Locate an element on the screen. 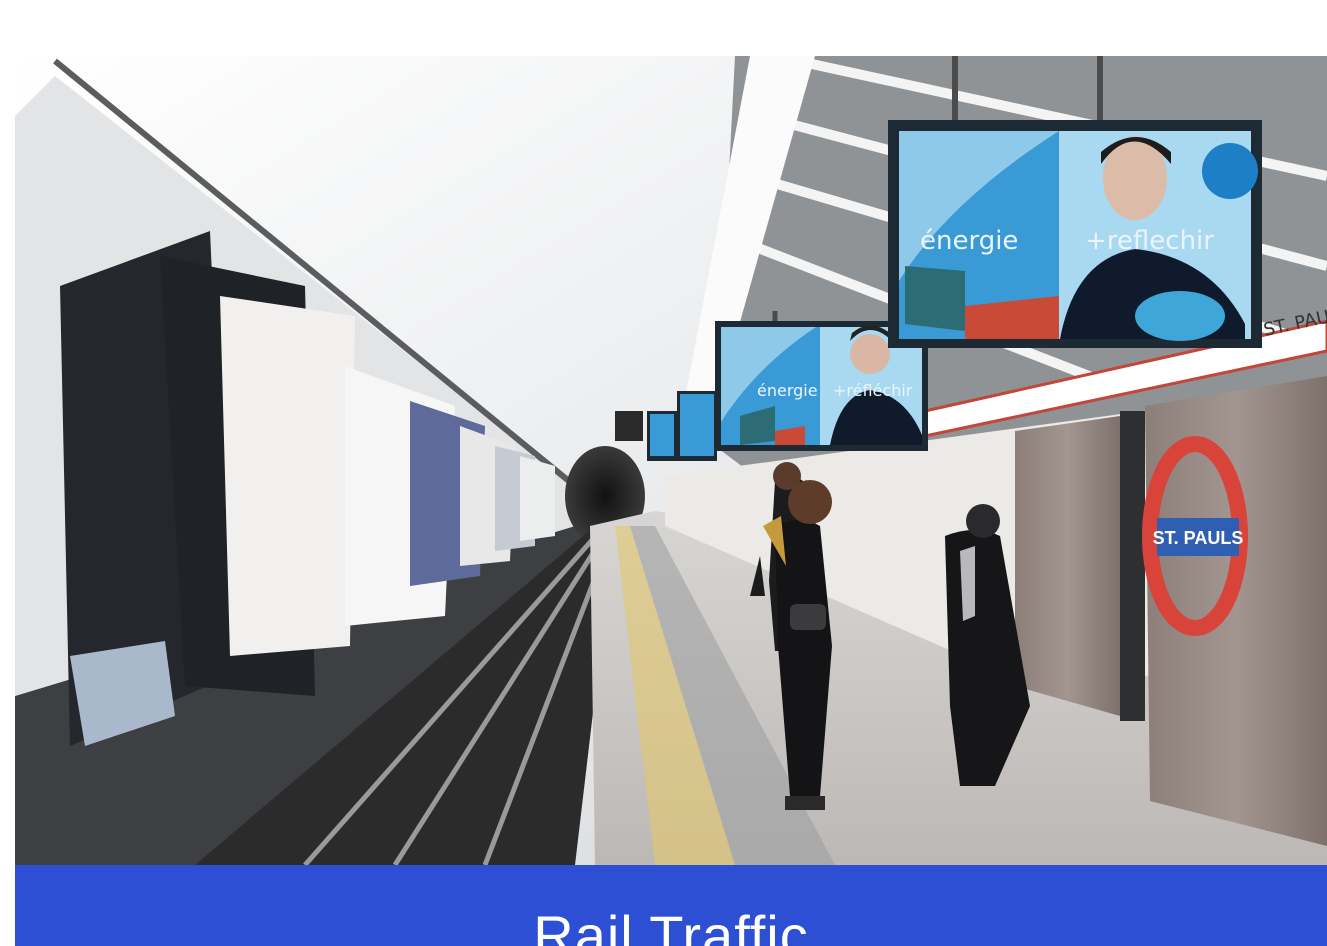  caption-bar: Rail Traffic is located at coordinates (671, 905).